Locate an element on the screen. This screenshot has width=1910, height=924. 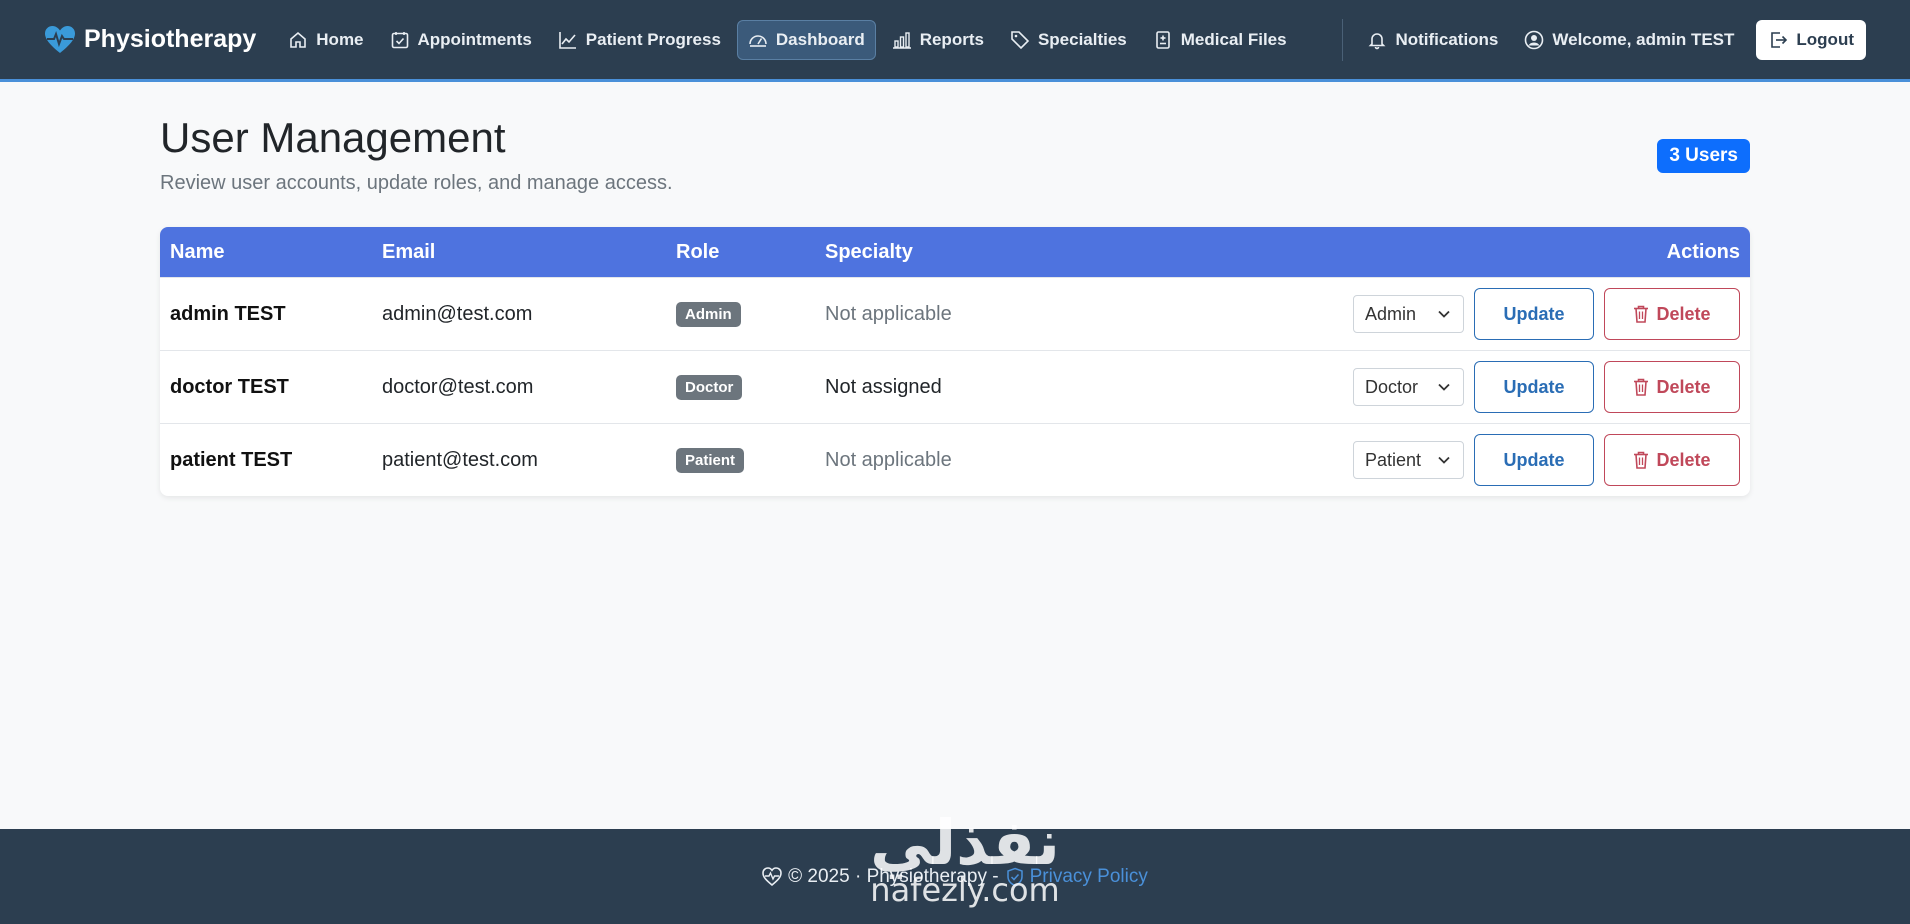
user-circle-icon is located at coordinates (1534, 39).